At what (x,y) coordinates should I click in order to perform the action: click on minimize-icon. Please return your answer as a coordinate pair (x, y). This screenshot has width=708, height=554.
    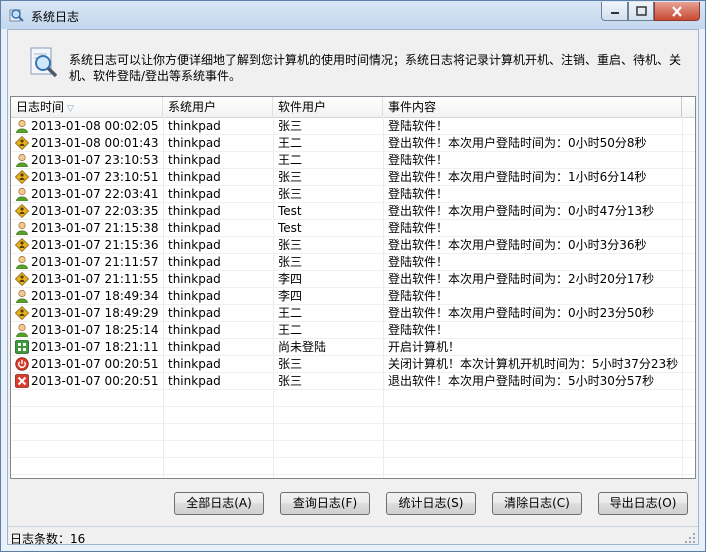
    Looking at the image, I should click on (614, 13).